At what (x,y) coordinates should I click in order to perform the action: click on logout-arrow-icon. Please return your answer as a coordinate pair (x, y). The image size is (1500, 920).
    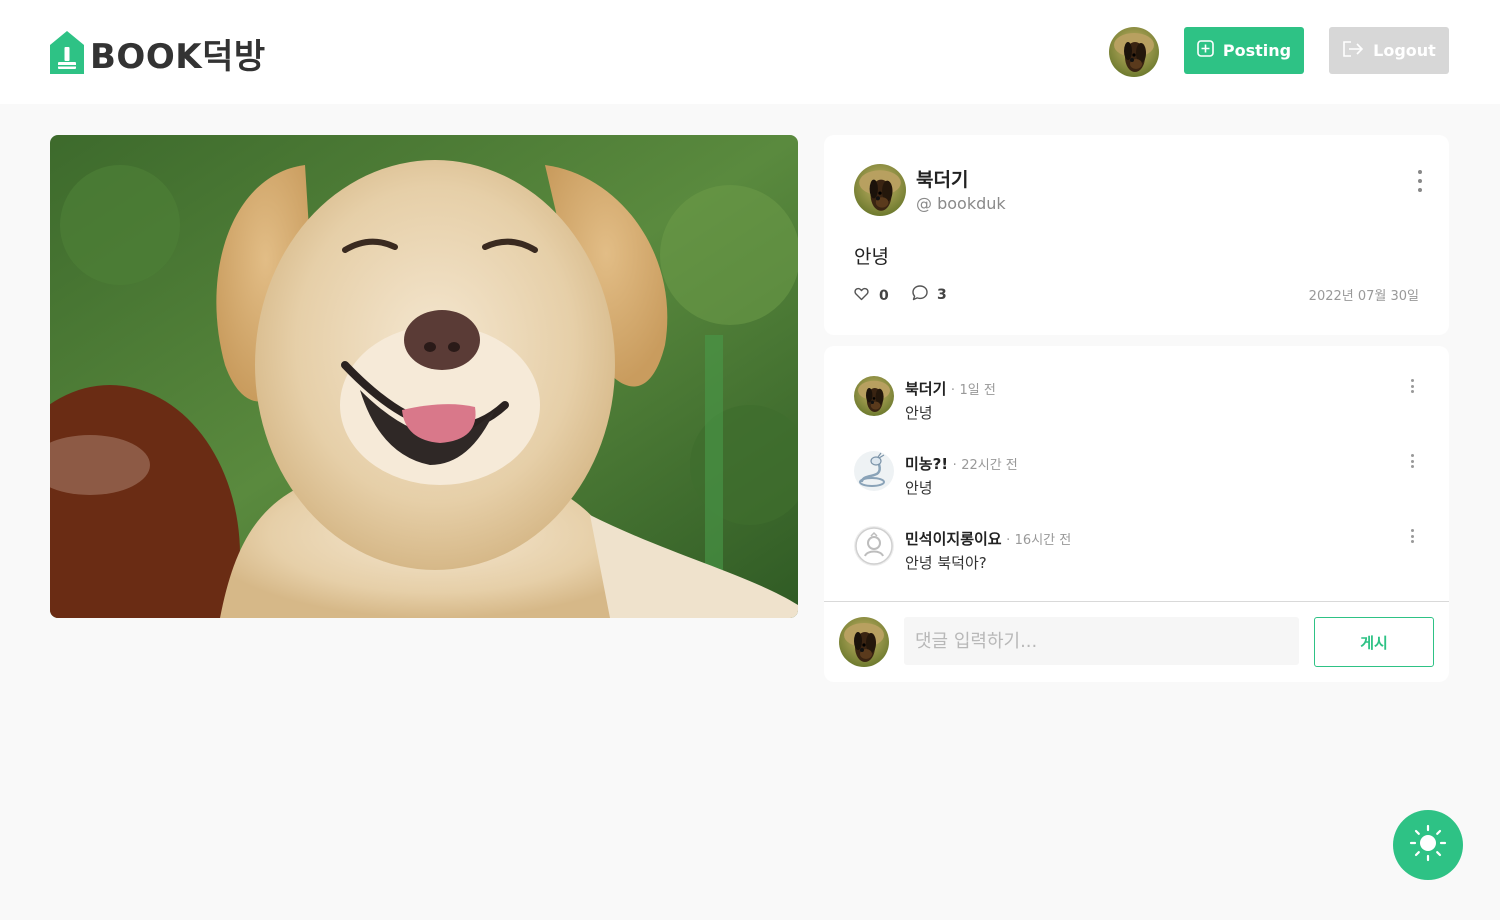
    Looking at the image, I should click on (1353, 51).